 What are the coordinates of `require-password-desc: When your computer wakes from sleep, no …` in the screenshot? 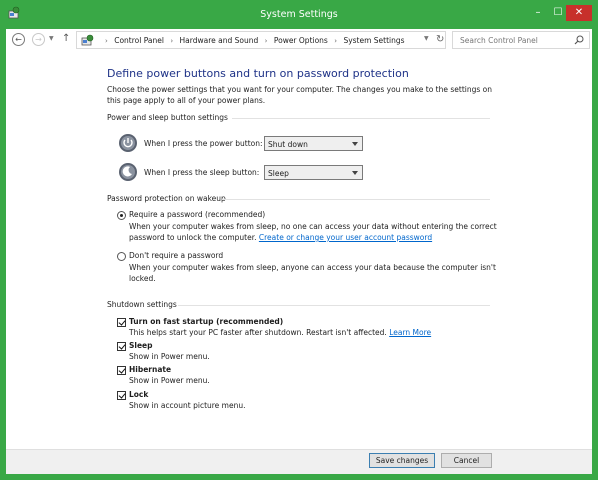 It's located at (314, 232).